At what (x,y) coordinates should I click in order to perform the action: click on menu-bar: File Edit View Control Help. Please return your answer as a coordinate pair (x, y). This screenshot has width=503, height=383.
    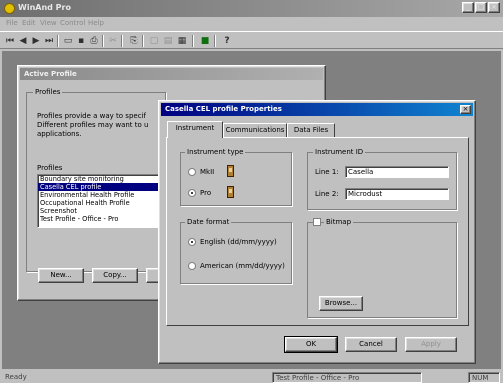
    Looking at the image, I should click on (251, 24).